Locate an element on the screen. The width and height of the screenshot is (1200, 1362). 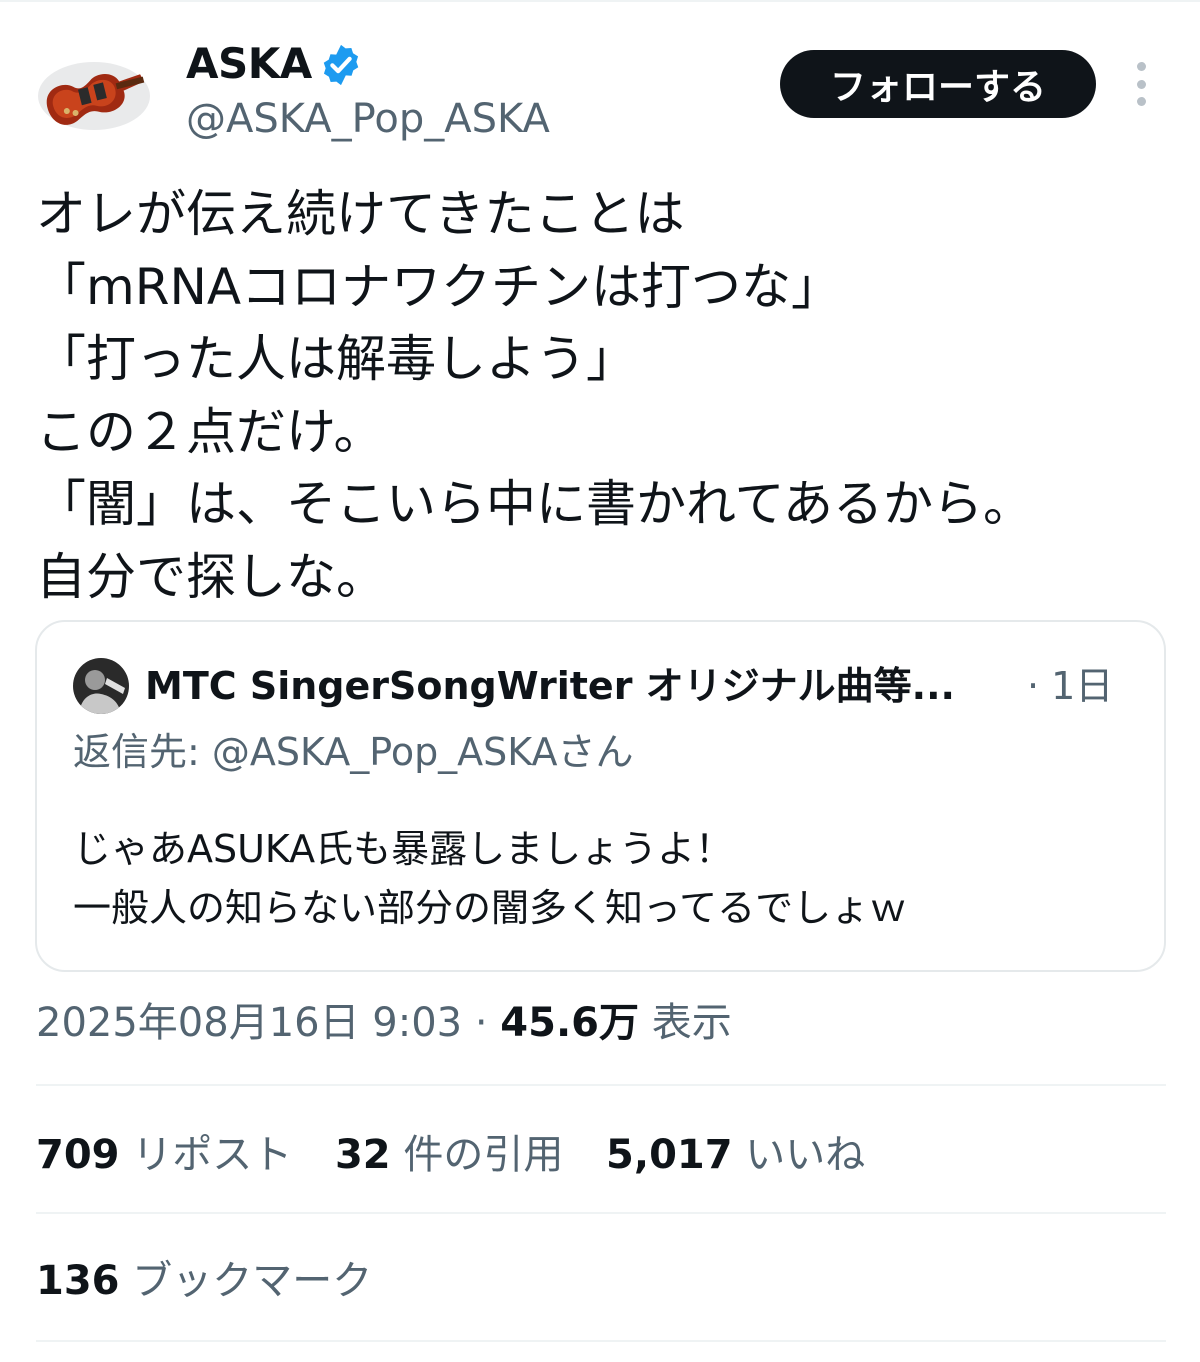
author-handle: @ASKA_Pop_ASKA is located at coordinates (368, 119).